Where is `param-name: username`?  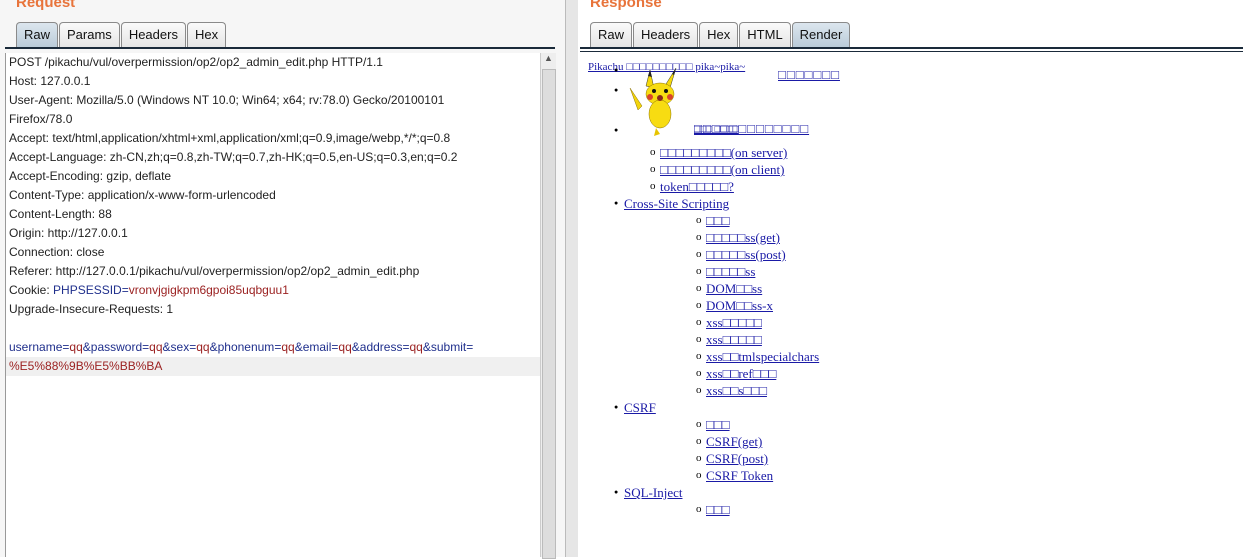 param-name: username is located at coordinates (36, 347).